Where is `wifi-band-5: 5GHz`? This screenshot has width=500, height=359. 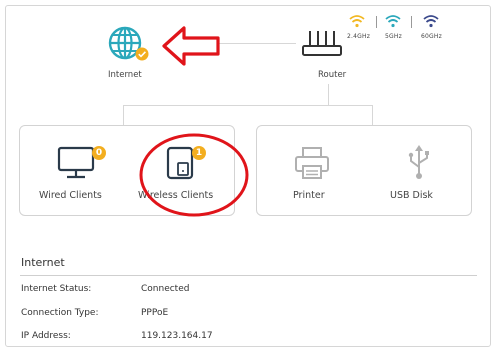 wifi-band-5: 5GHz is located at coordinates (397, 28).